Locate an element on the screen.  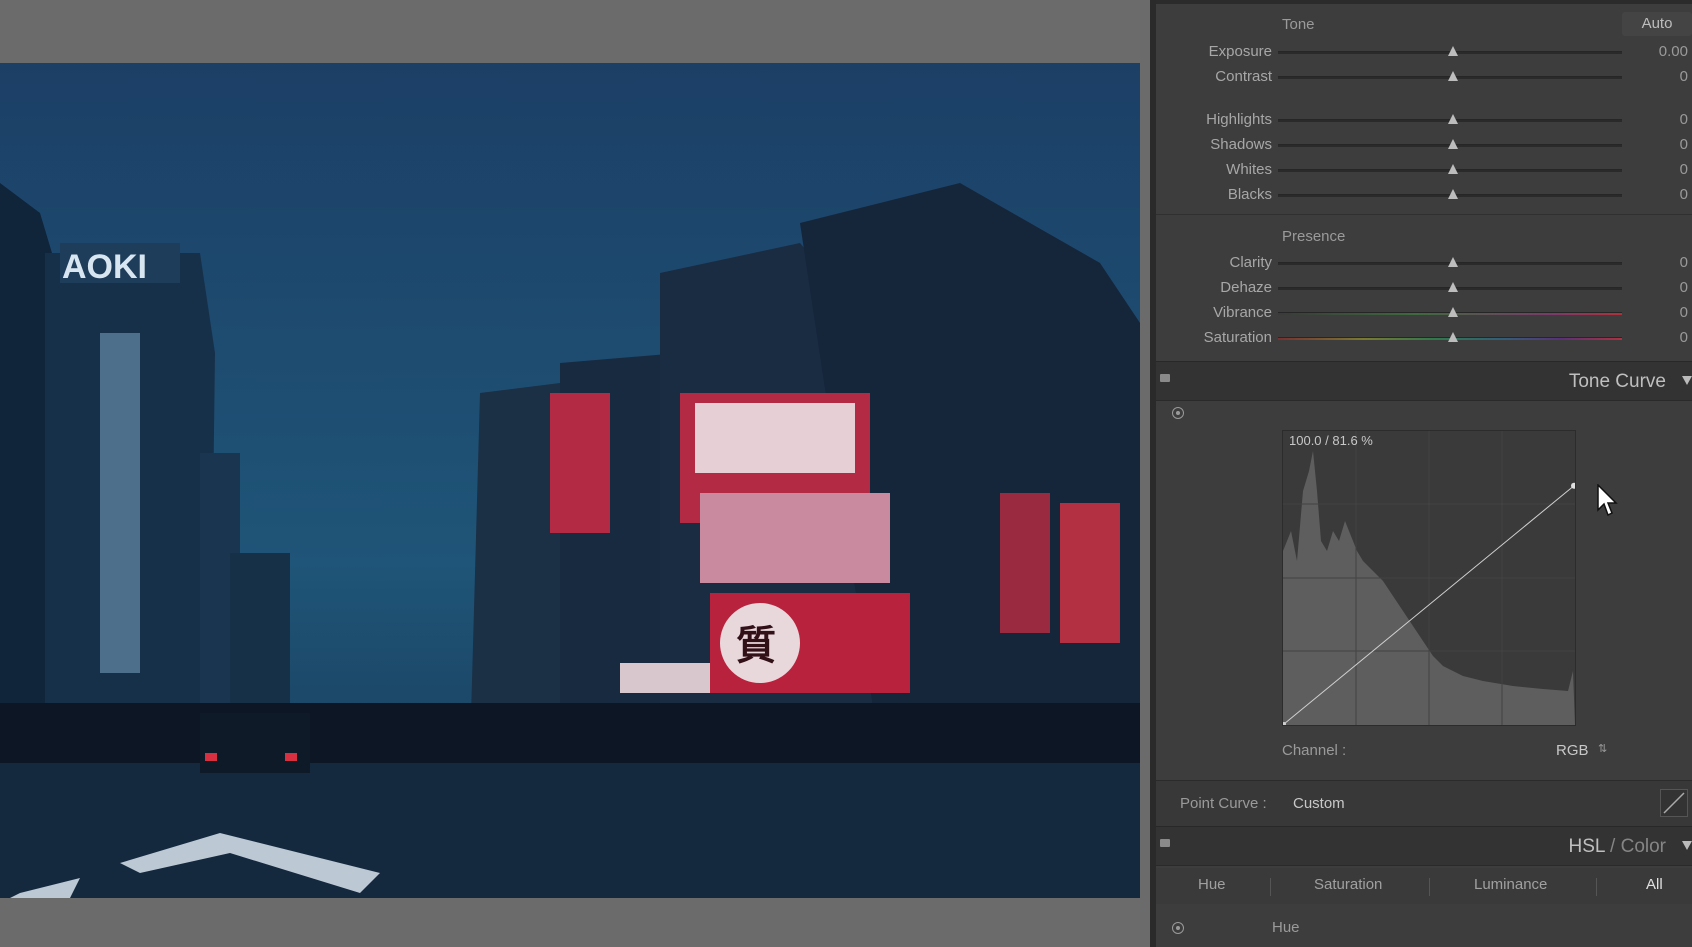
hsl-title: HSL / Color is located at coordinates (1617, 847).